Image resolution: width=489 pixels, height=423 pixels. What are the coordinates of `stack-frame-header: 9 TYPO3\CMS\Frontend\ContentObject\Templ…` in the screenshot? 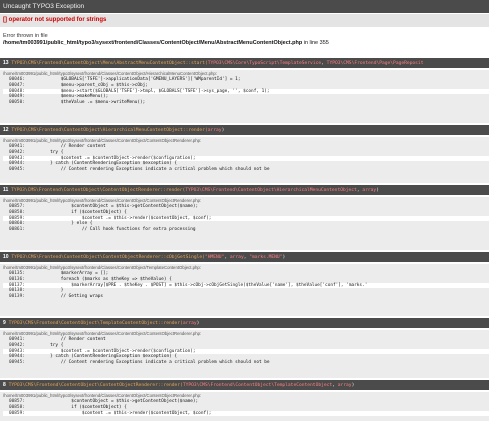 It's located at (244, 323).